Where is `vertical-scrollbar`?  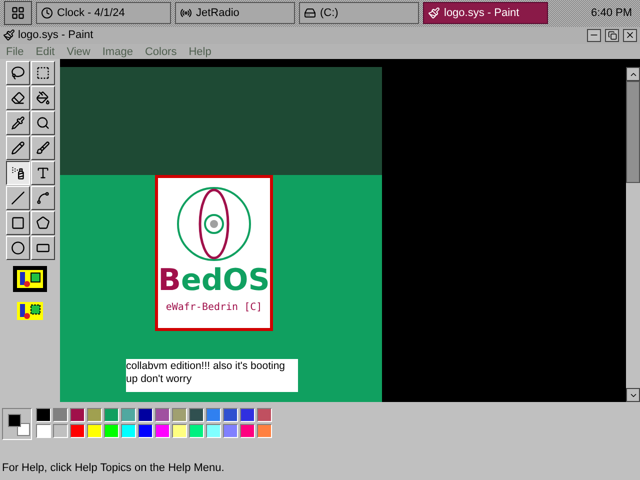 vertical-scrollbar is located at coordinates (633, 234).